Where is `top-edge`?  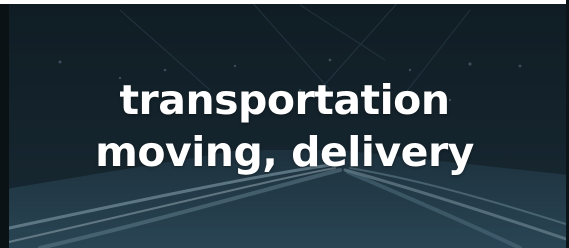
top-edge is located at coordinates (284, 2).